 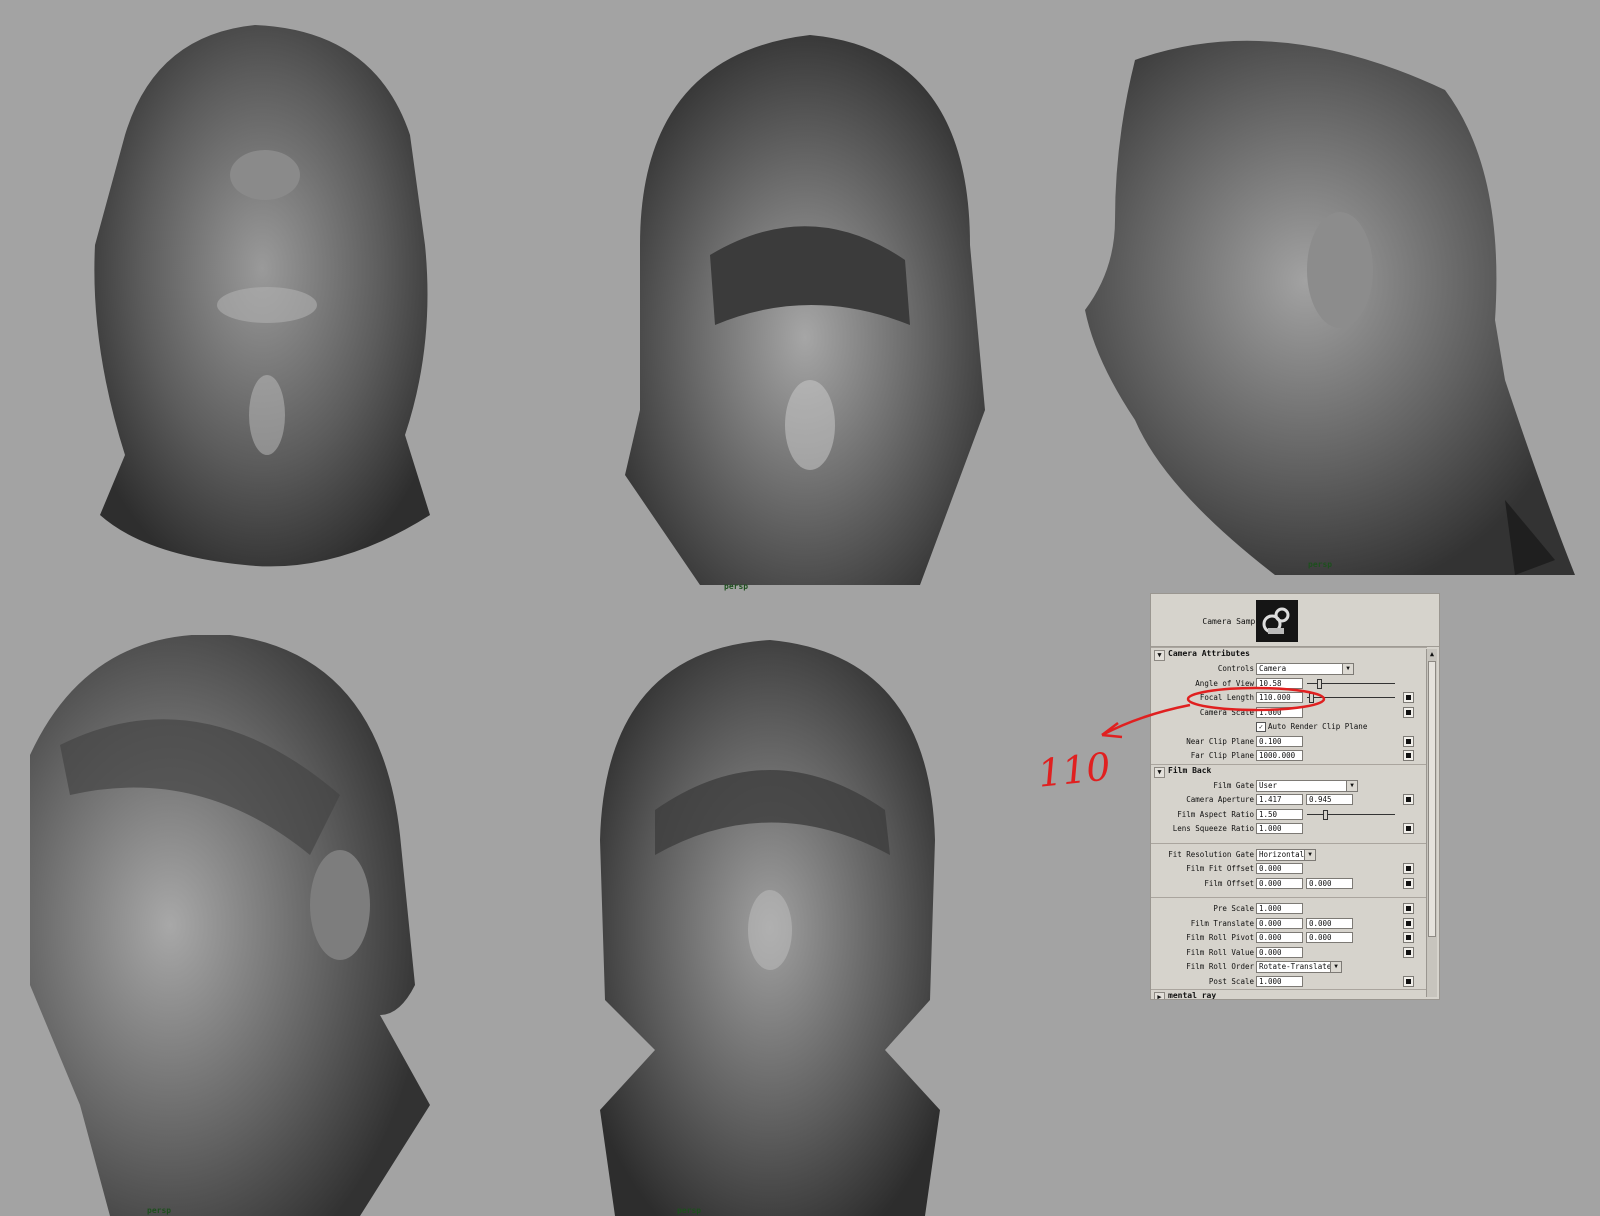 I want to click on row-film-offset: Film Offset 0.000 0.000, so click(x=1289, y=884).